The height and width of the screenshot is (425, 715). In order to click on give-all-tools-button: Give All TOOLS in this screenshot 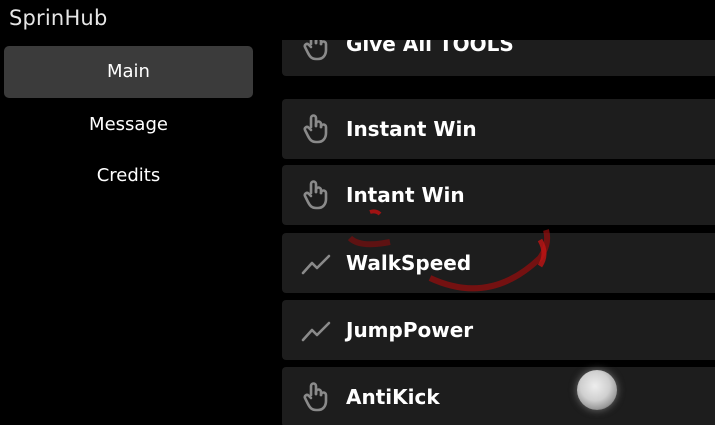, I will do `click(498, 58)`.